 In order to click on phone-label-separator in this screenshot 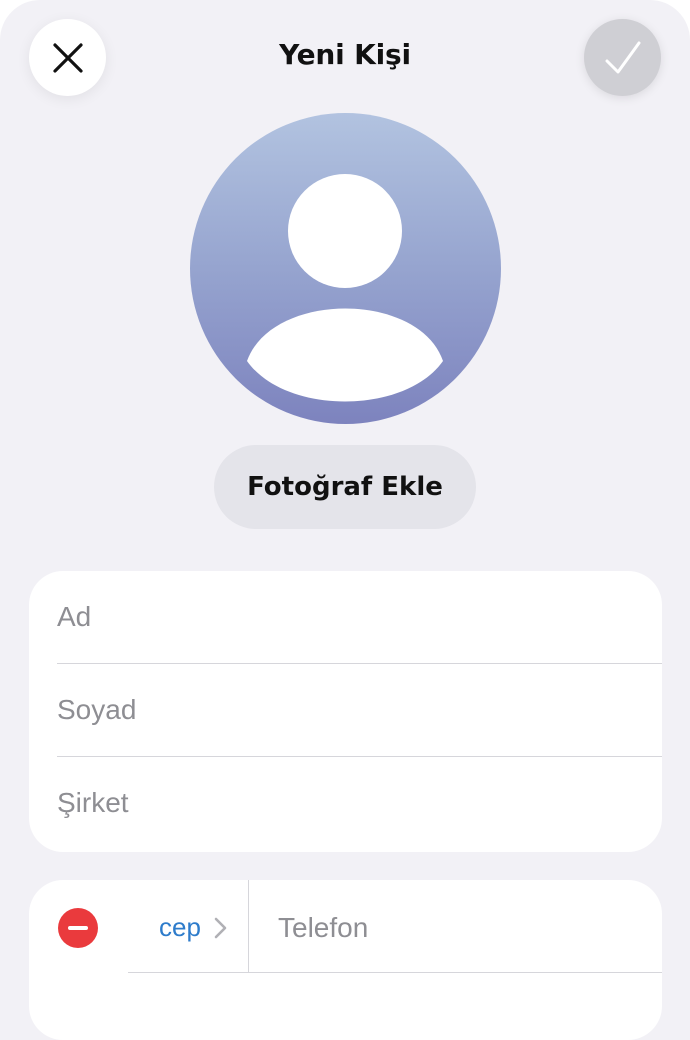, I will do `click(248, 926)`.